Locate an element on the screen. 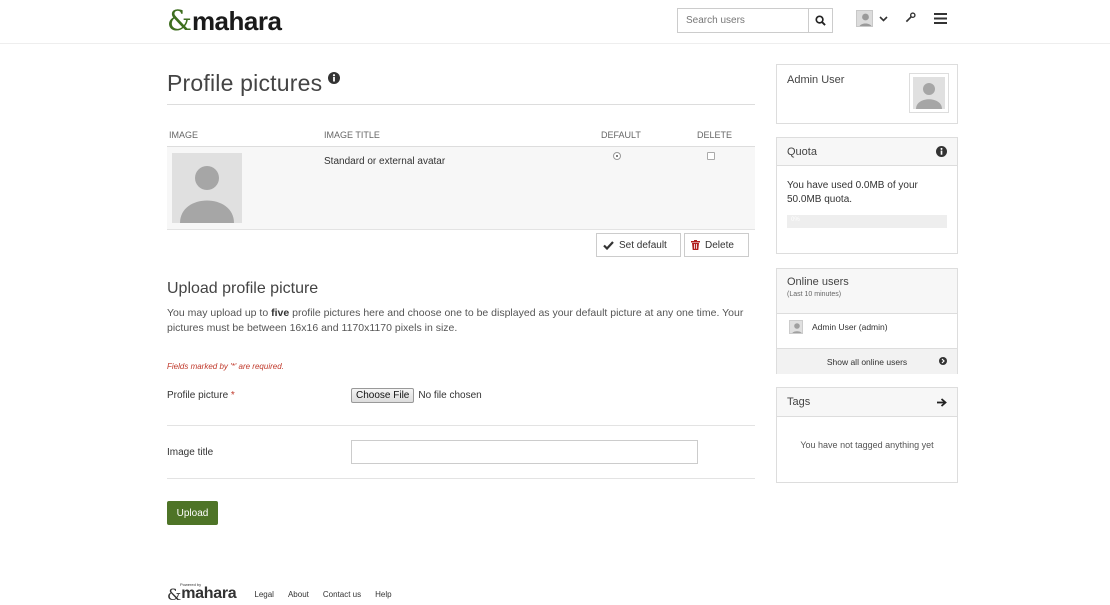 The height and width of the screenshot is (605, 1110). user-search is located at coordinates (755, 20).